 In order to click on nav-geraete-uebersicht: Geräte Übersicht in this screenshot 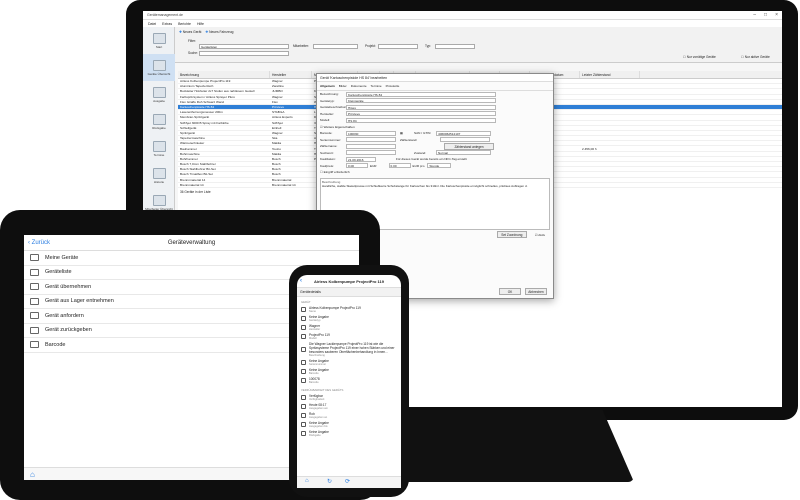, I will do `click(159, 67)`.